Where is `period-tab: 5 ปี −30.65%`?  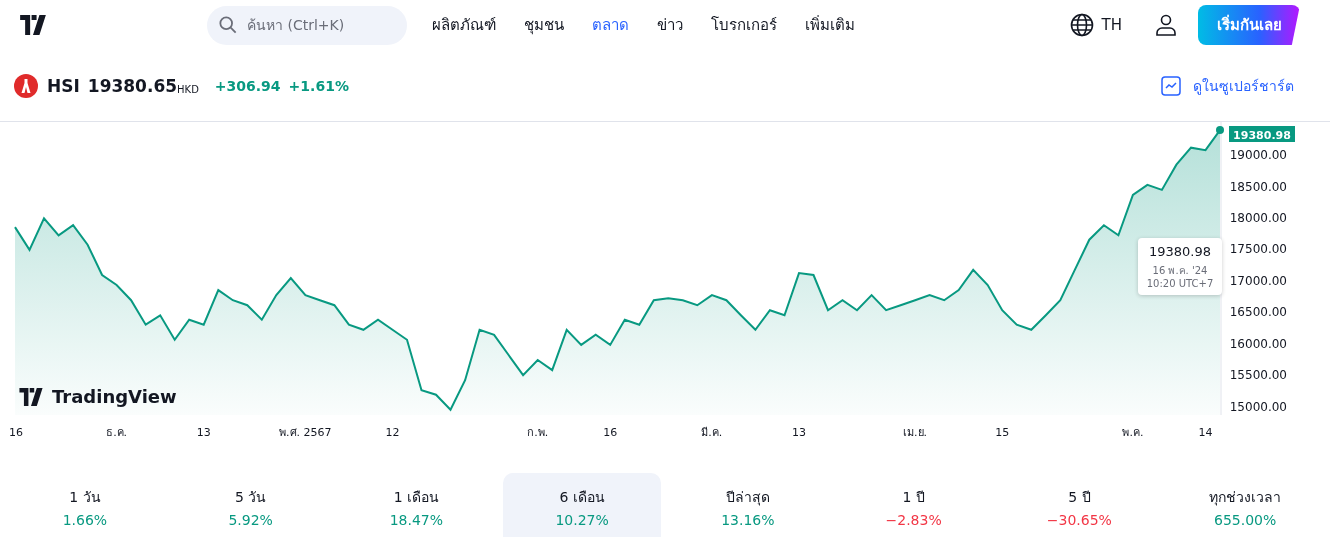 period-tab: 5 ปี −30.65% is located at coordinates (1079, 505).